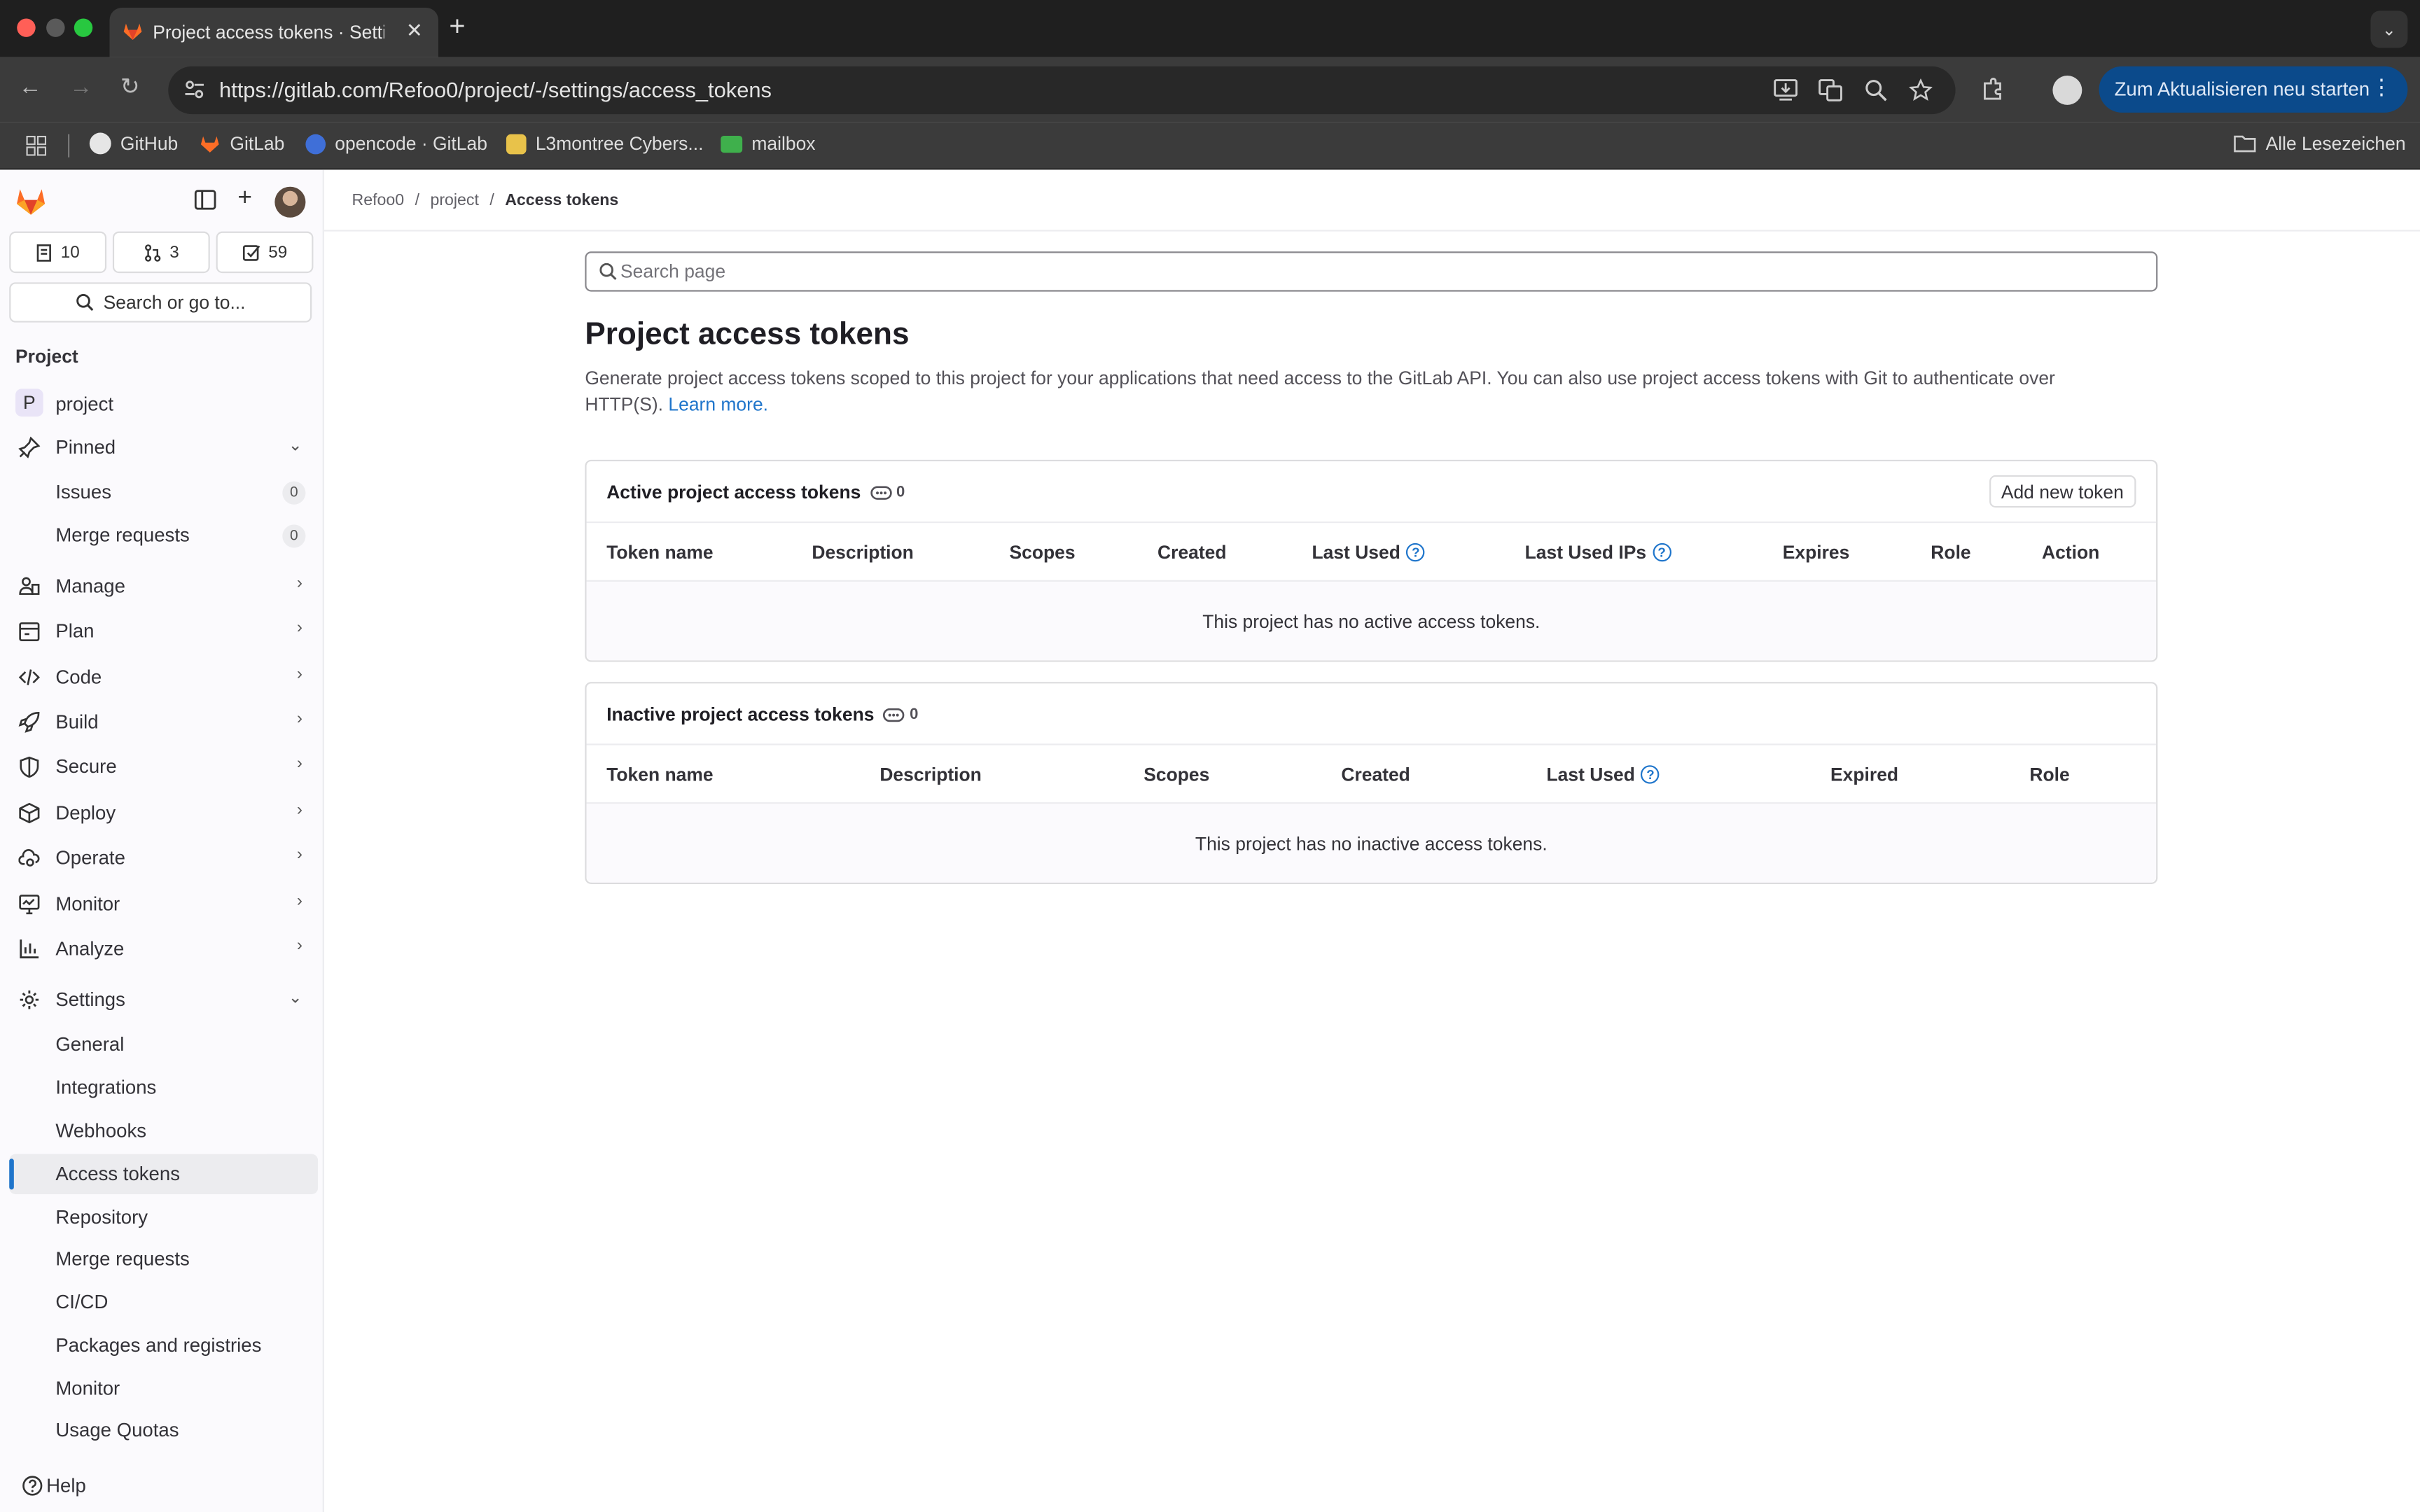 This screenshot has height=1512, width=2420. Describe the element at coordinates (163, 767) in the screenshot. I see `sidebar-section-secure: Secure ›` at that location.